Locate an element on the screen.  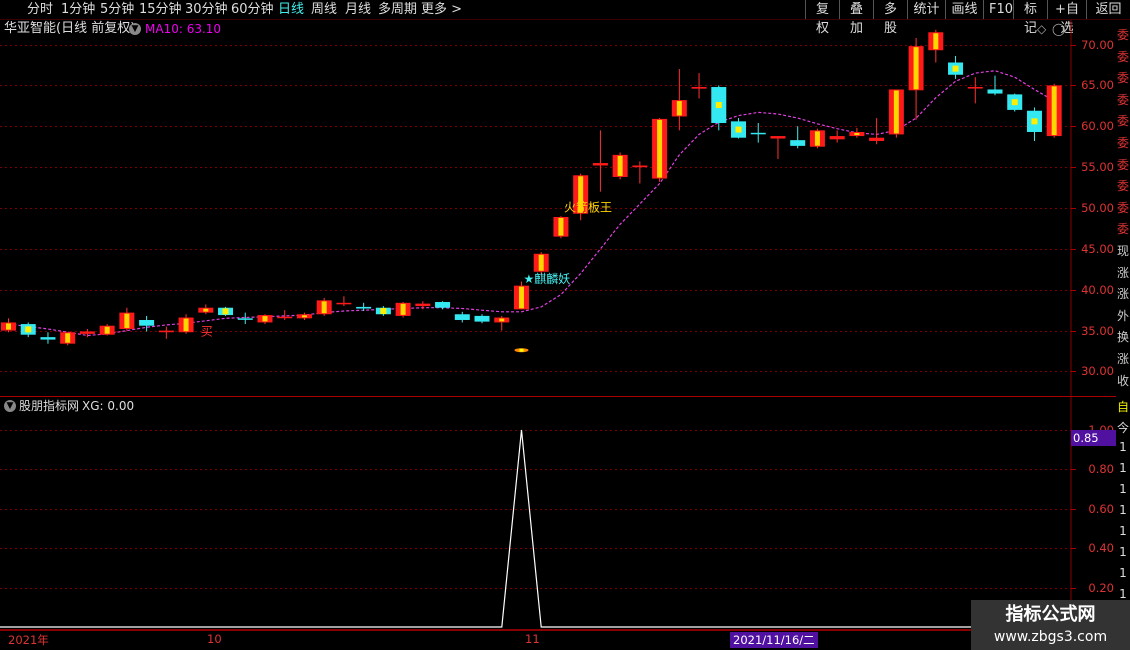
toolbar-button-8: 返回 is located at coordinates (1108, 9).